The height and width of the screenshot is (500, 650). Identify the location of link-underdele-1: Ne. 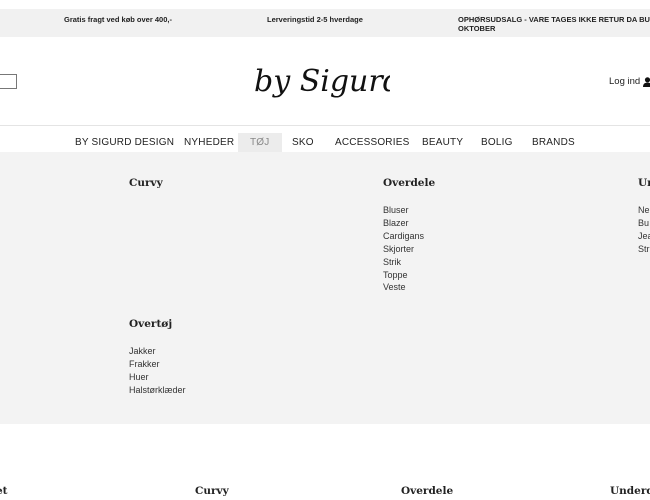
(644, 210).